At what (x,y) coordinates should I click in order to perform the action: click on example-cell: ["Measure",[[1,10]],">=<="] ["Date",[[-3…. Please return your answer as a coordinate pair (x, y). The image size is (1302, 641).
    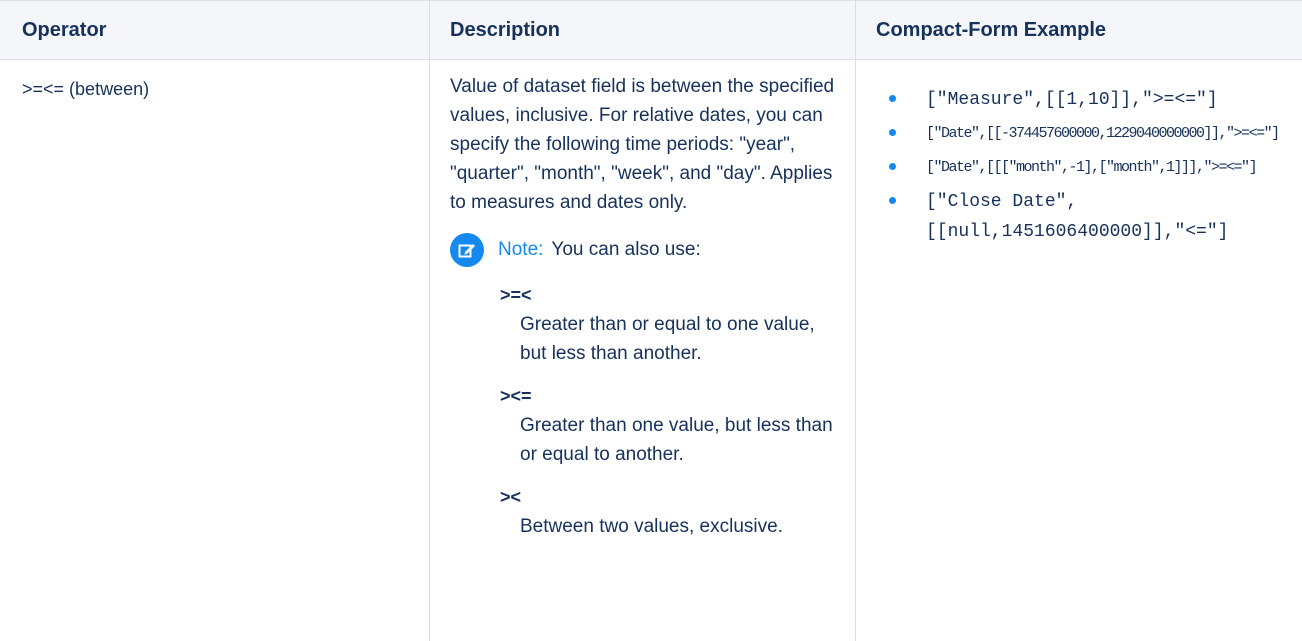
    Looking at the image, I should click on (1086, 168).